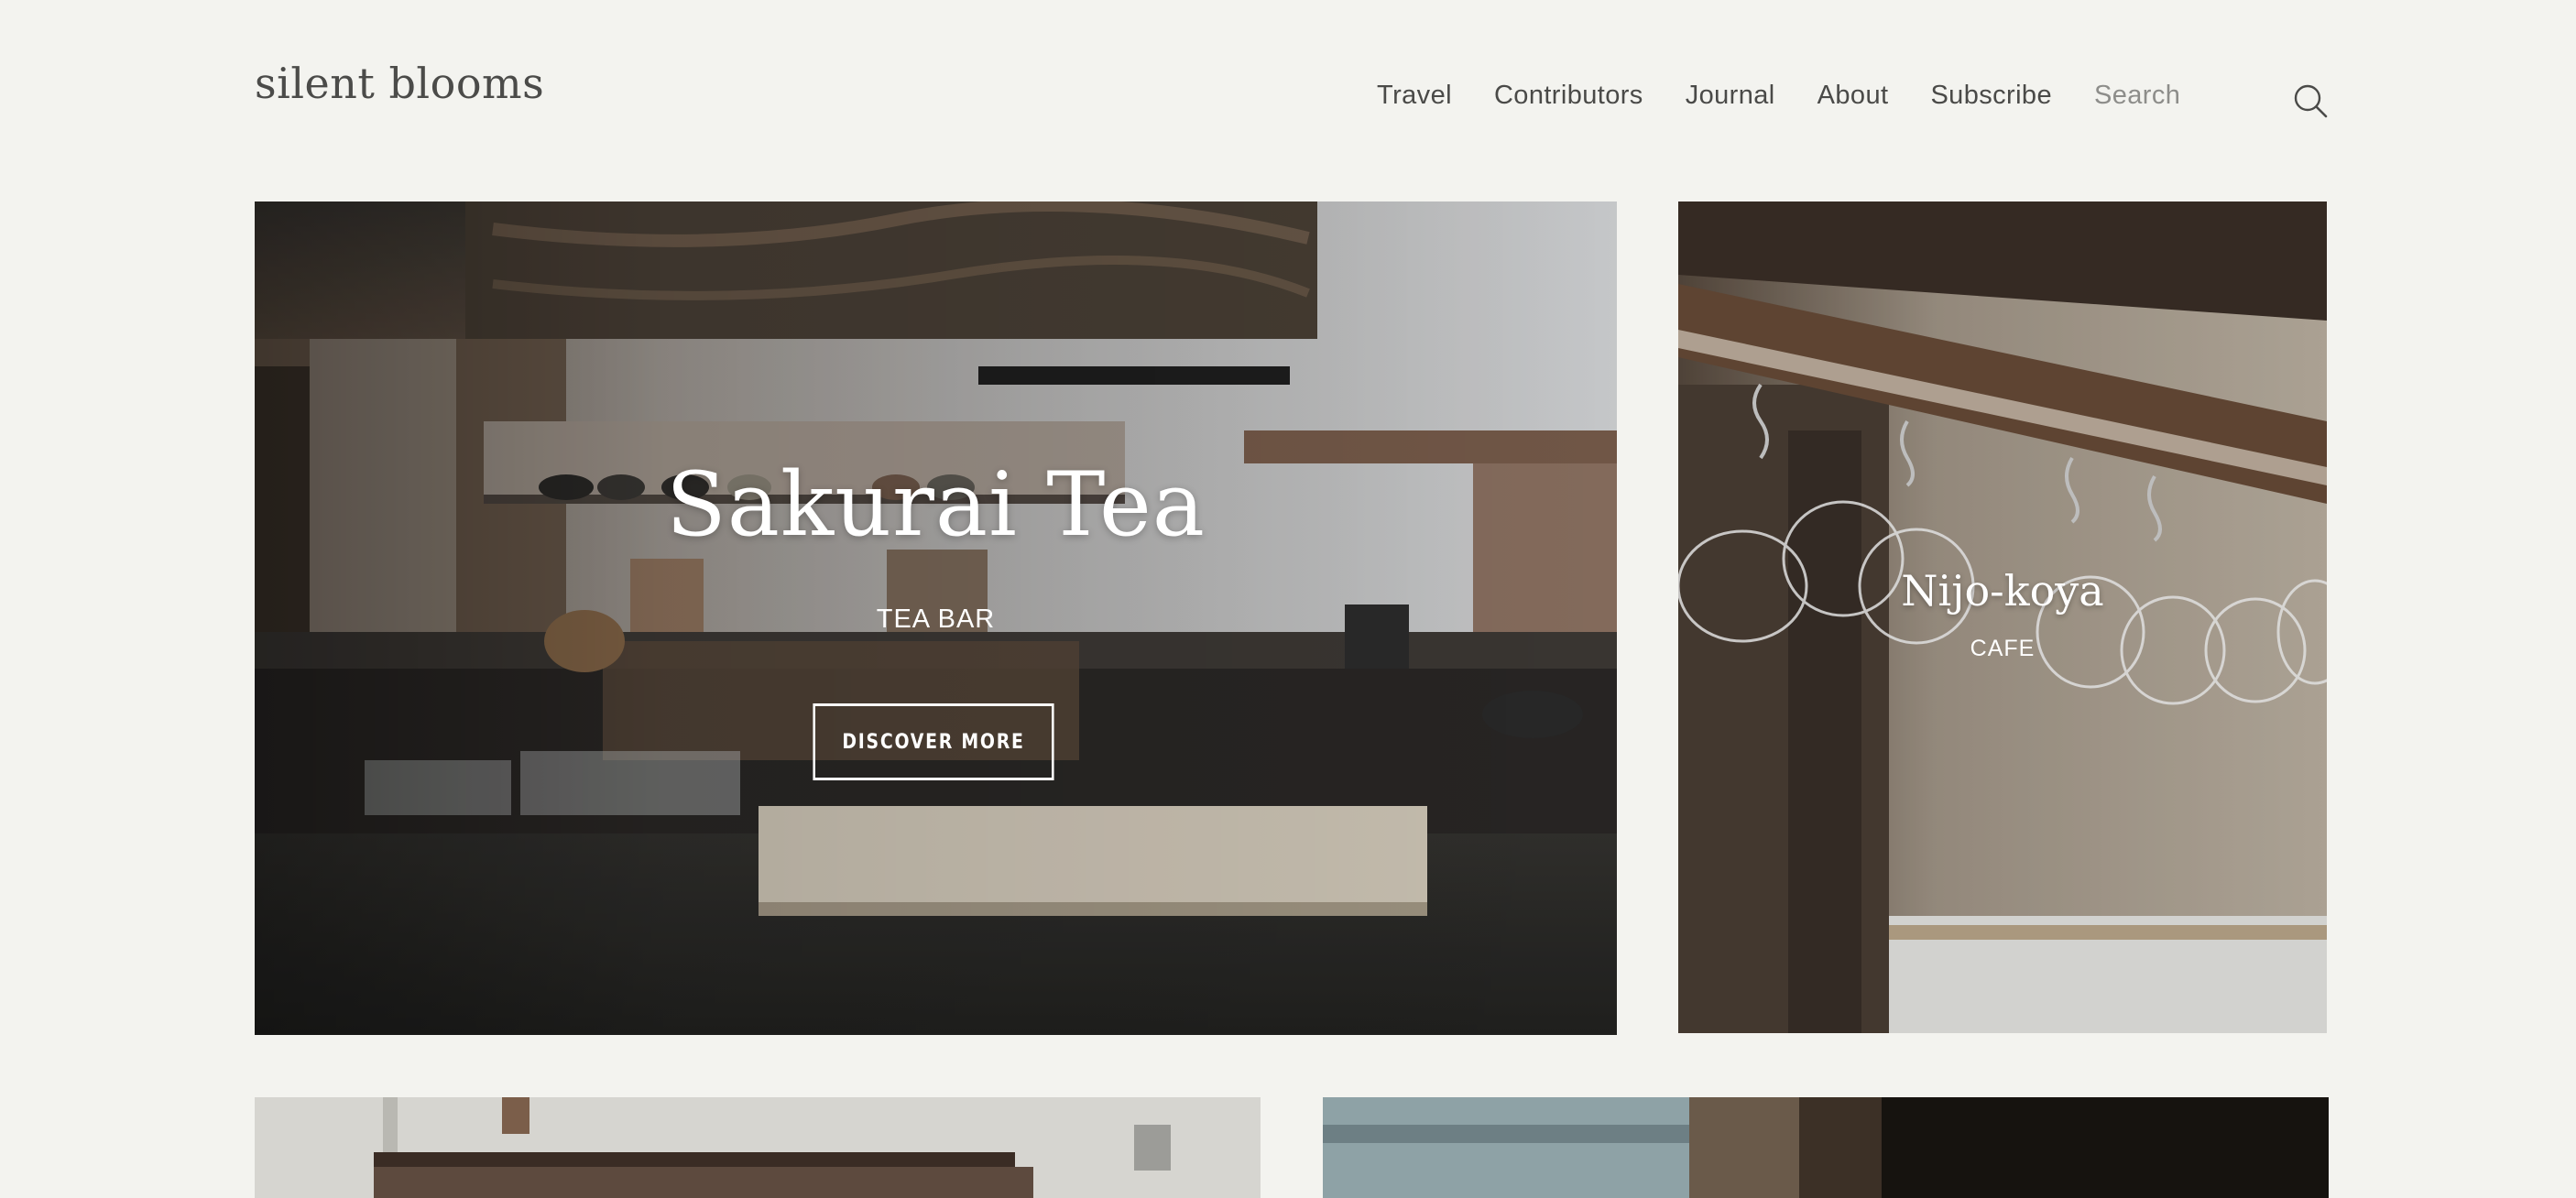 The height and width of the screenshot is (1198, 2576). Describe the element at coordinates (1991, 96) in the screenshot. I see `nav-item-subscribe: Subscribe` at that location.